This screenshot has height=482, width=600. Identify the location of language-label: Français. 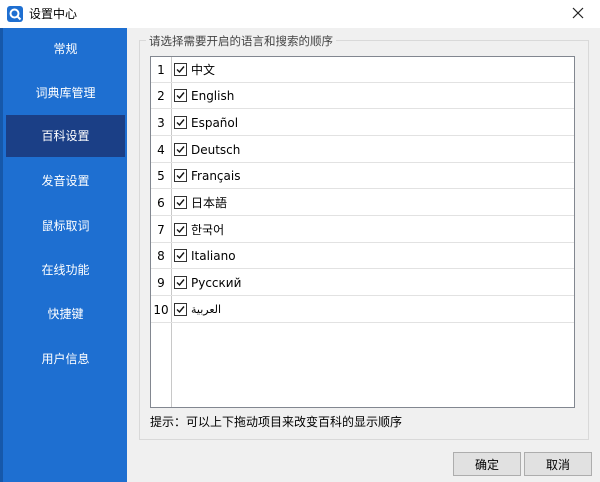
(216, 176).